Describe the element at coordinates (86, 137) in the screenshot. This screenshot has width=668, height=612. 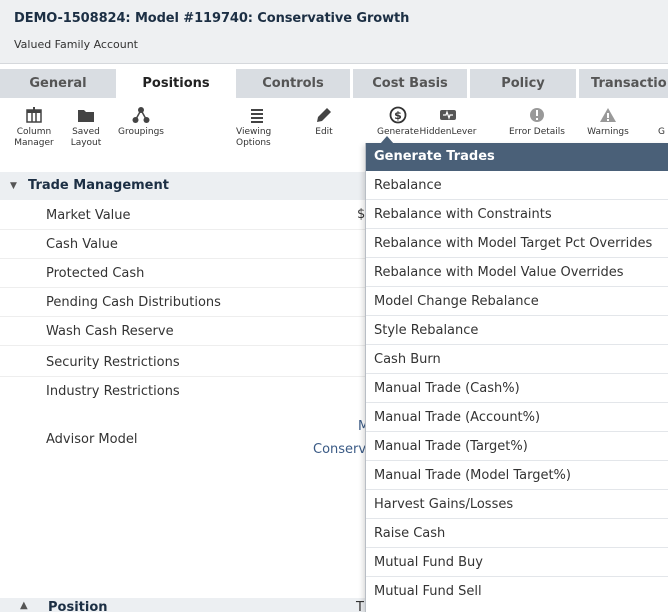
I see `saved-layout-label: Saved Layout` at that location.